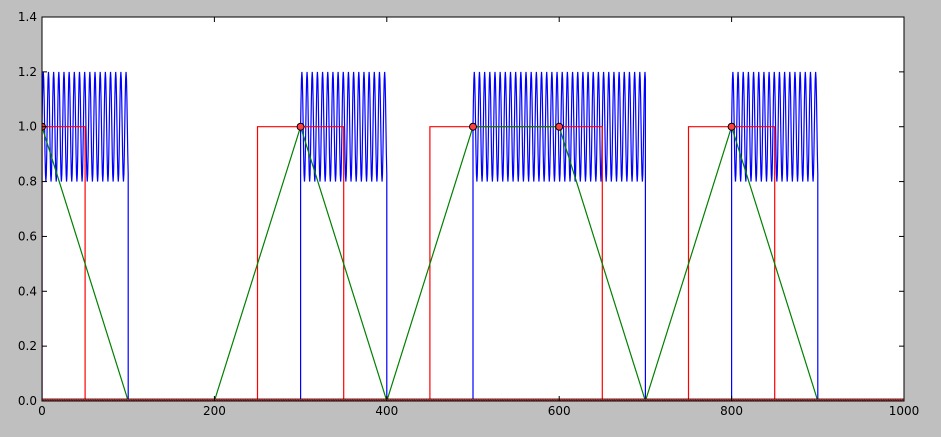  I want to click on y-tick-label: 1.4, so click(27, 17).